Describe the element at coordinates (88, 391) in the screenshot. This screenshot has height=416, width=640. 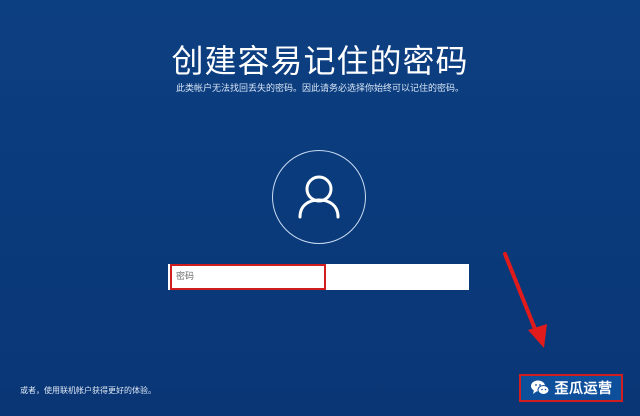
I see `online-account-link: 或者，使用联机帐户获得更好的体验。` at that location.